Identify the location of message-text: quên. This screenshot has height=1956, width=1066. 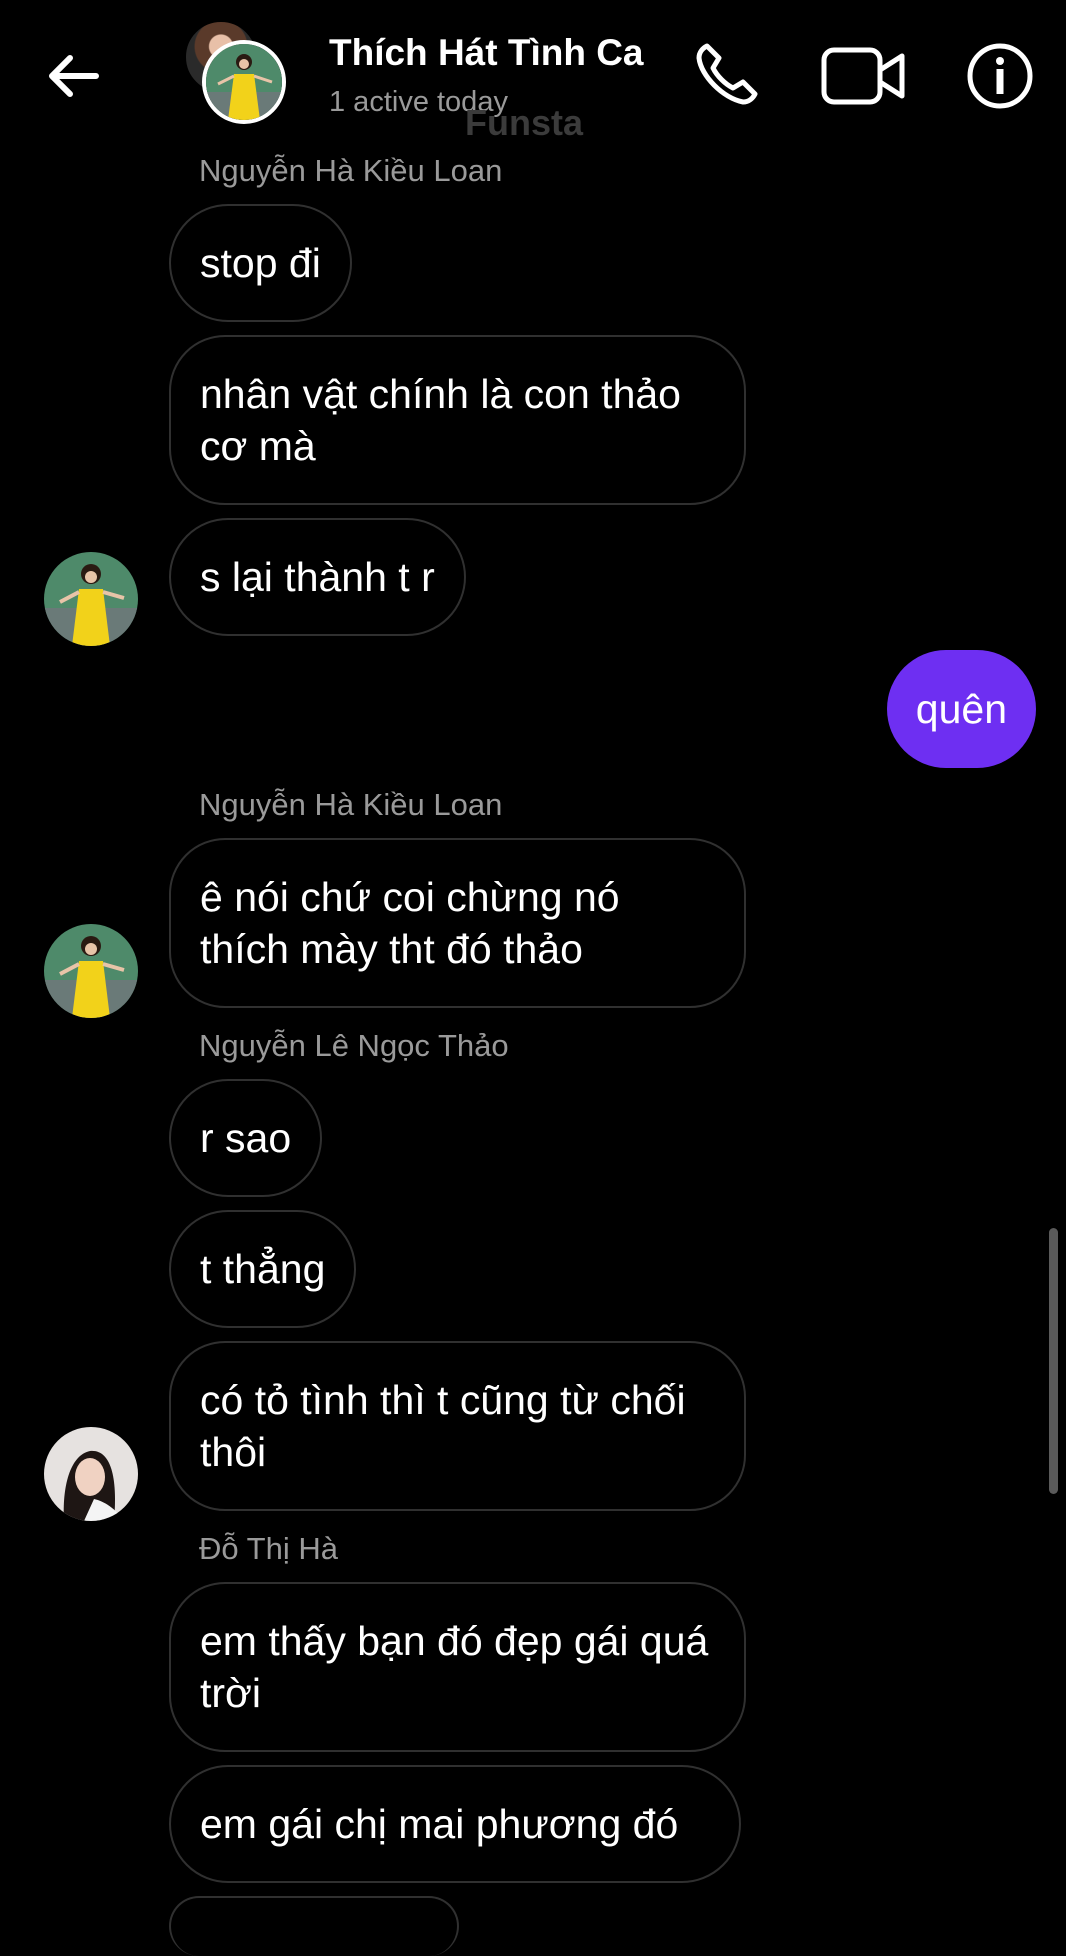
(961, 709).